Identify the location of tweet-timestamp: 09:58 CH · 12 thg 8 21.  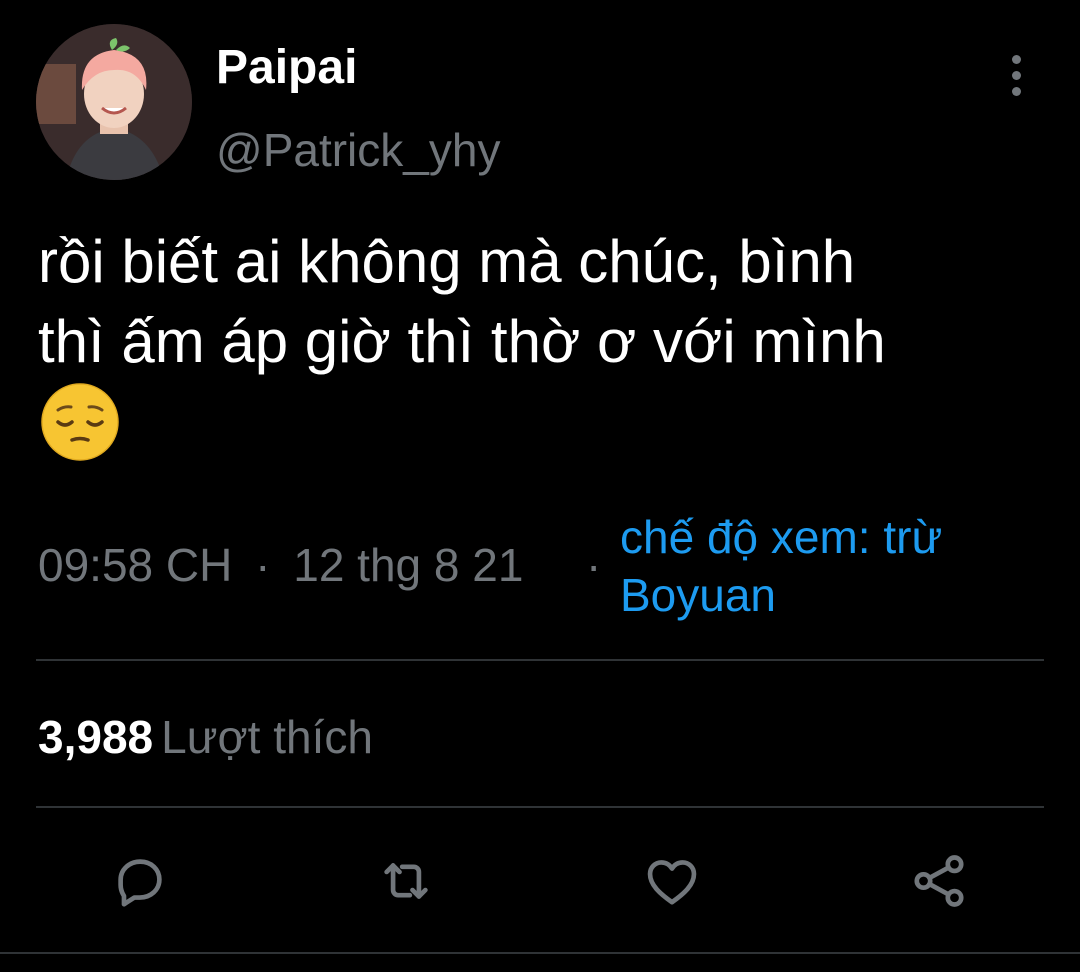
(280, 565).